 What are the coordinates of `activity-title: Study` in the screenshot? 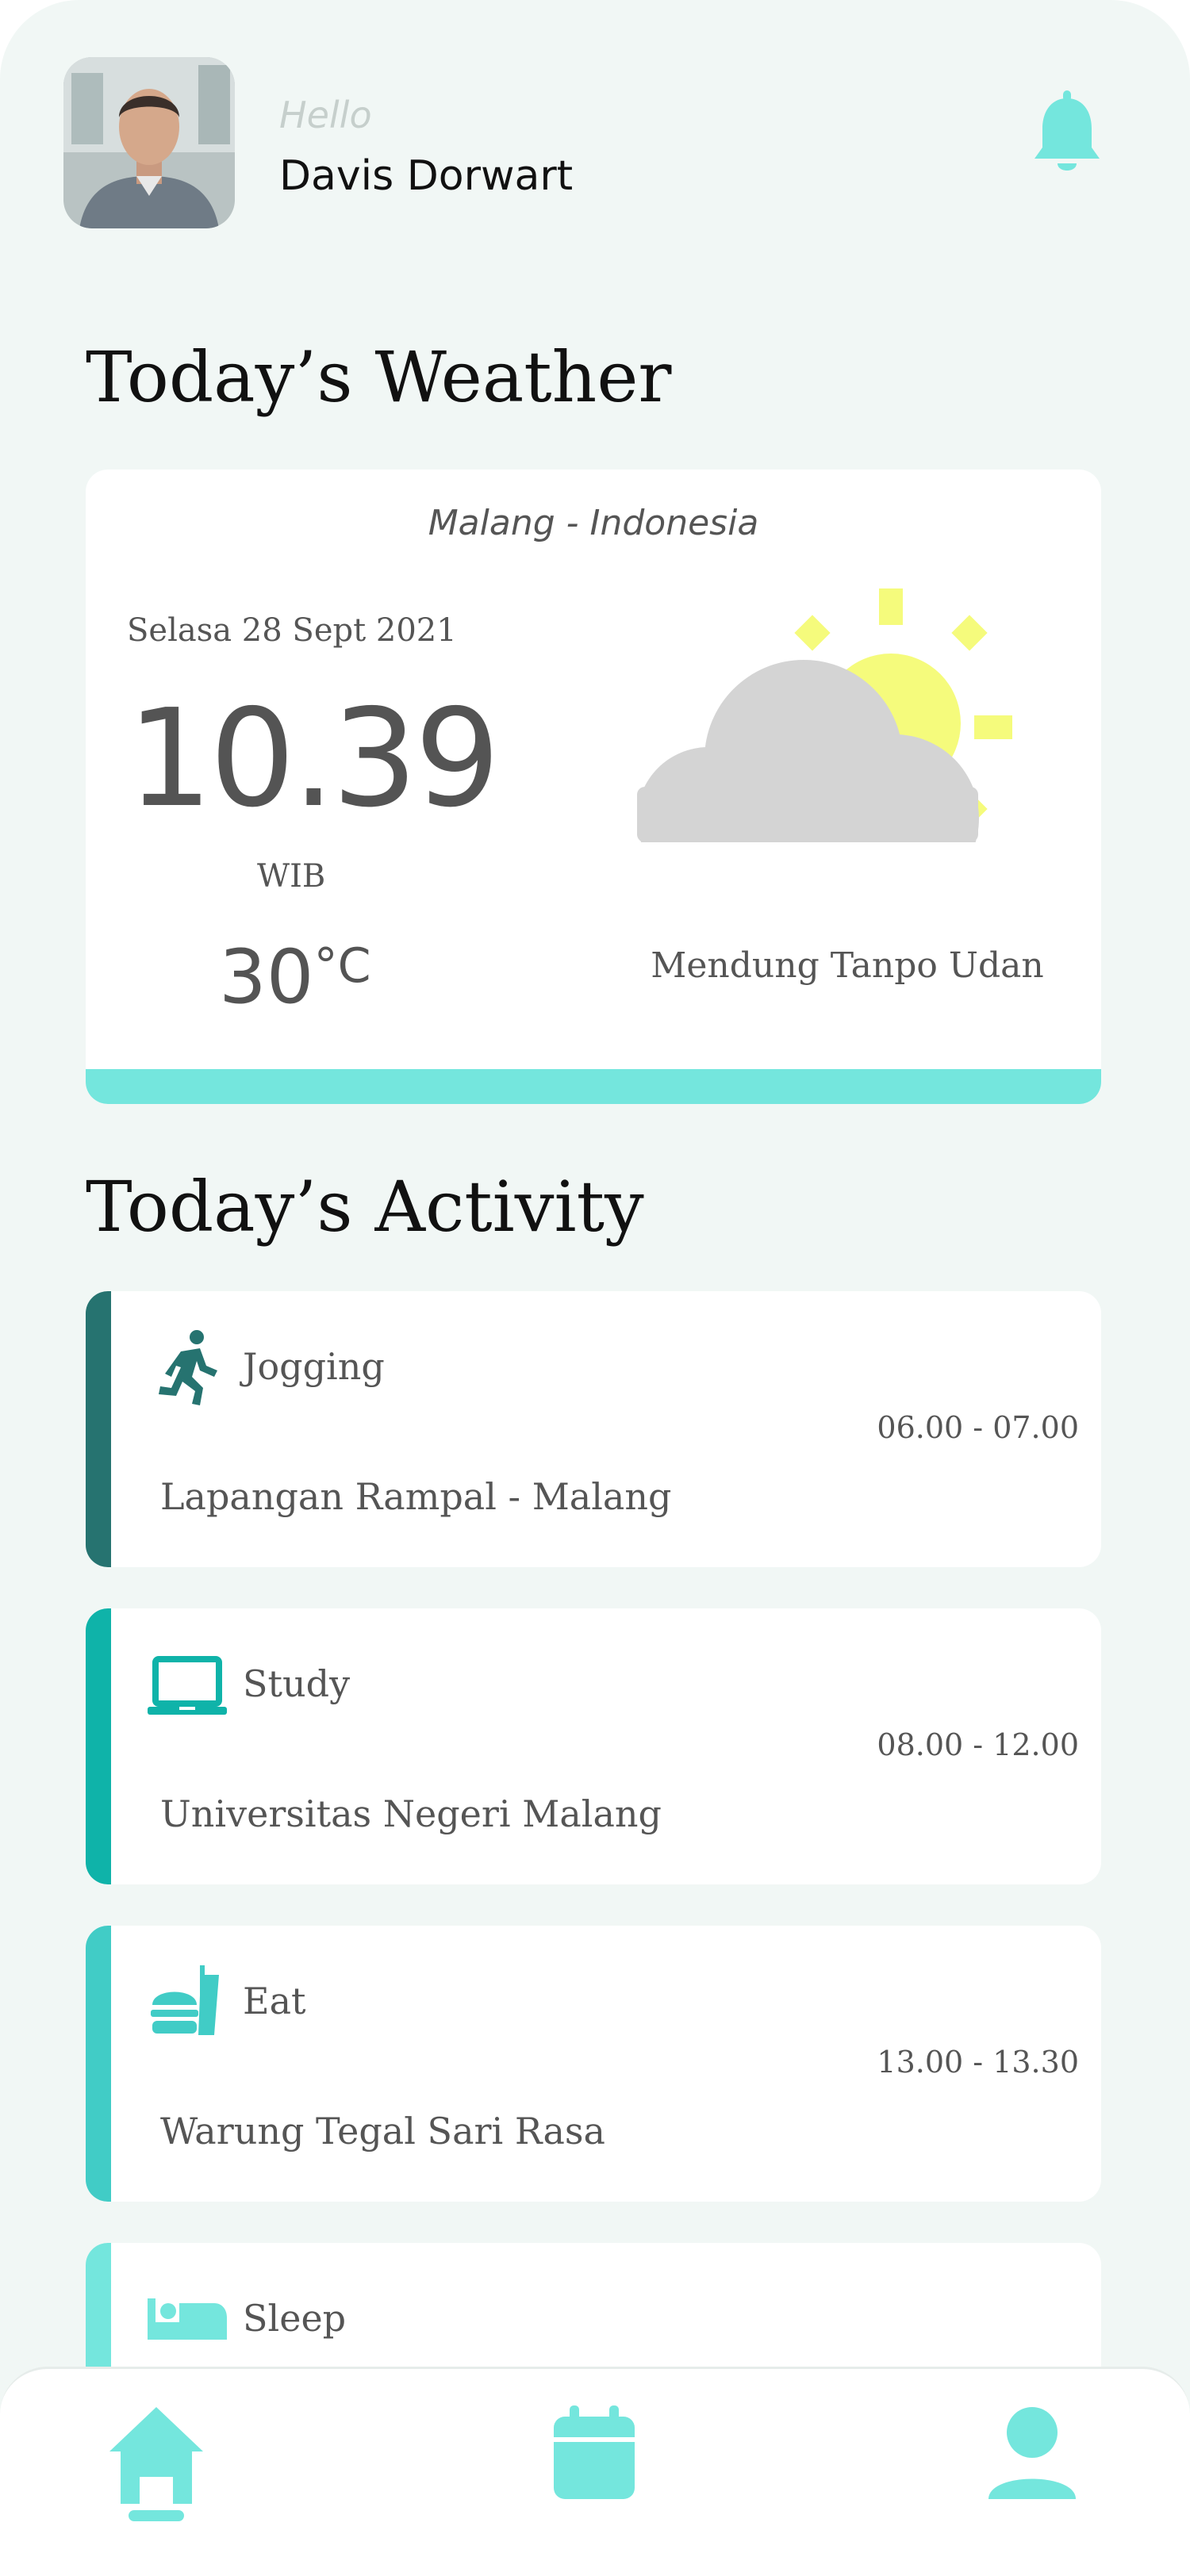 It's located at (297, 1684).